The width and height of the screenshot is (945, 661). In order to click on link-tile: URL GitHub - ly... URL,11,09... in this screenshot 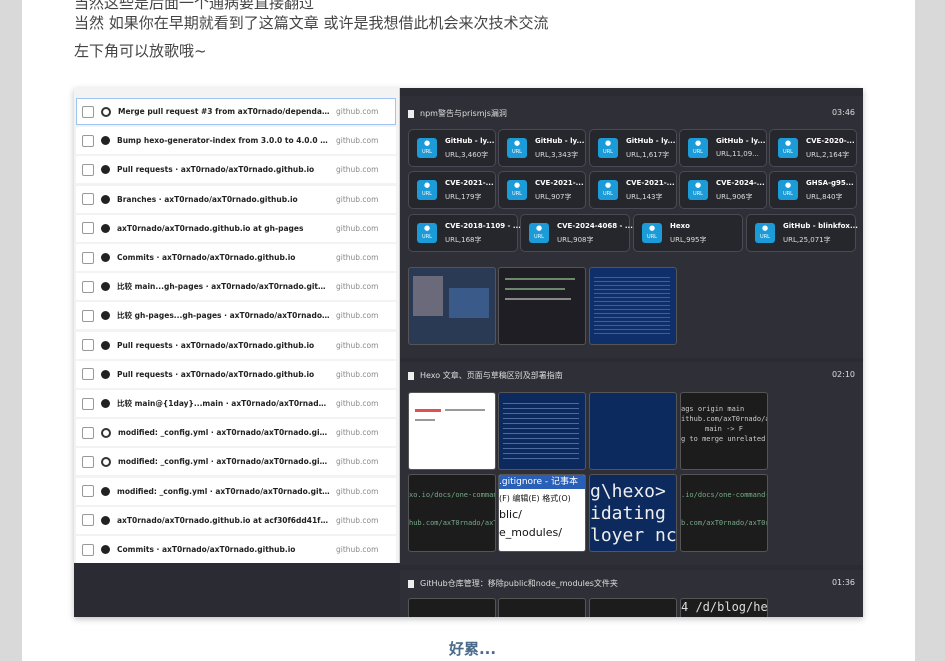, I will do `click(723, 148)`.